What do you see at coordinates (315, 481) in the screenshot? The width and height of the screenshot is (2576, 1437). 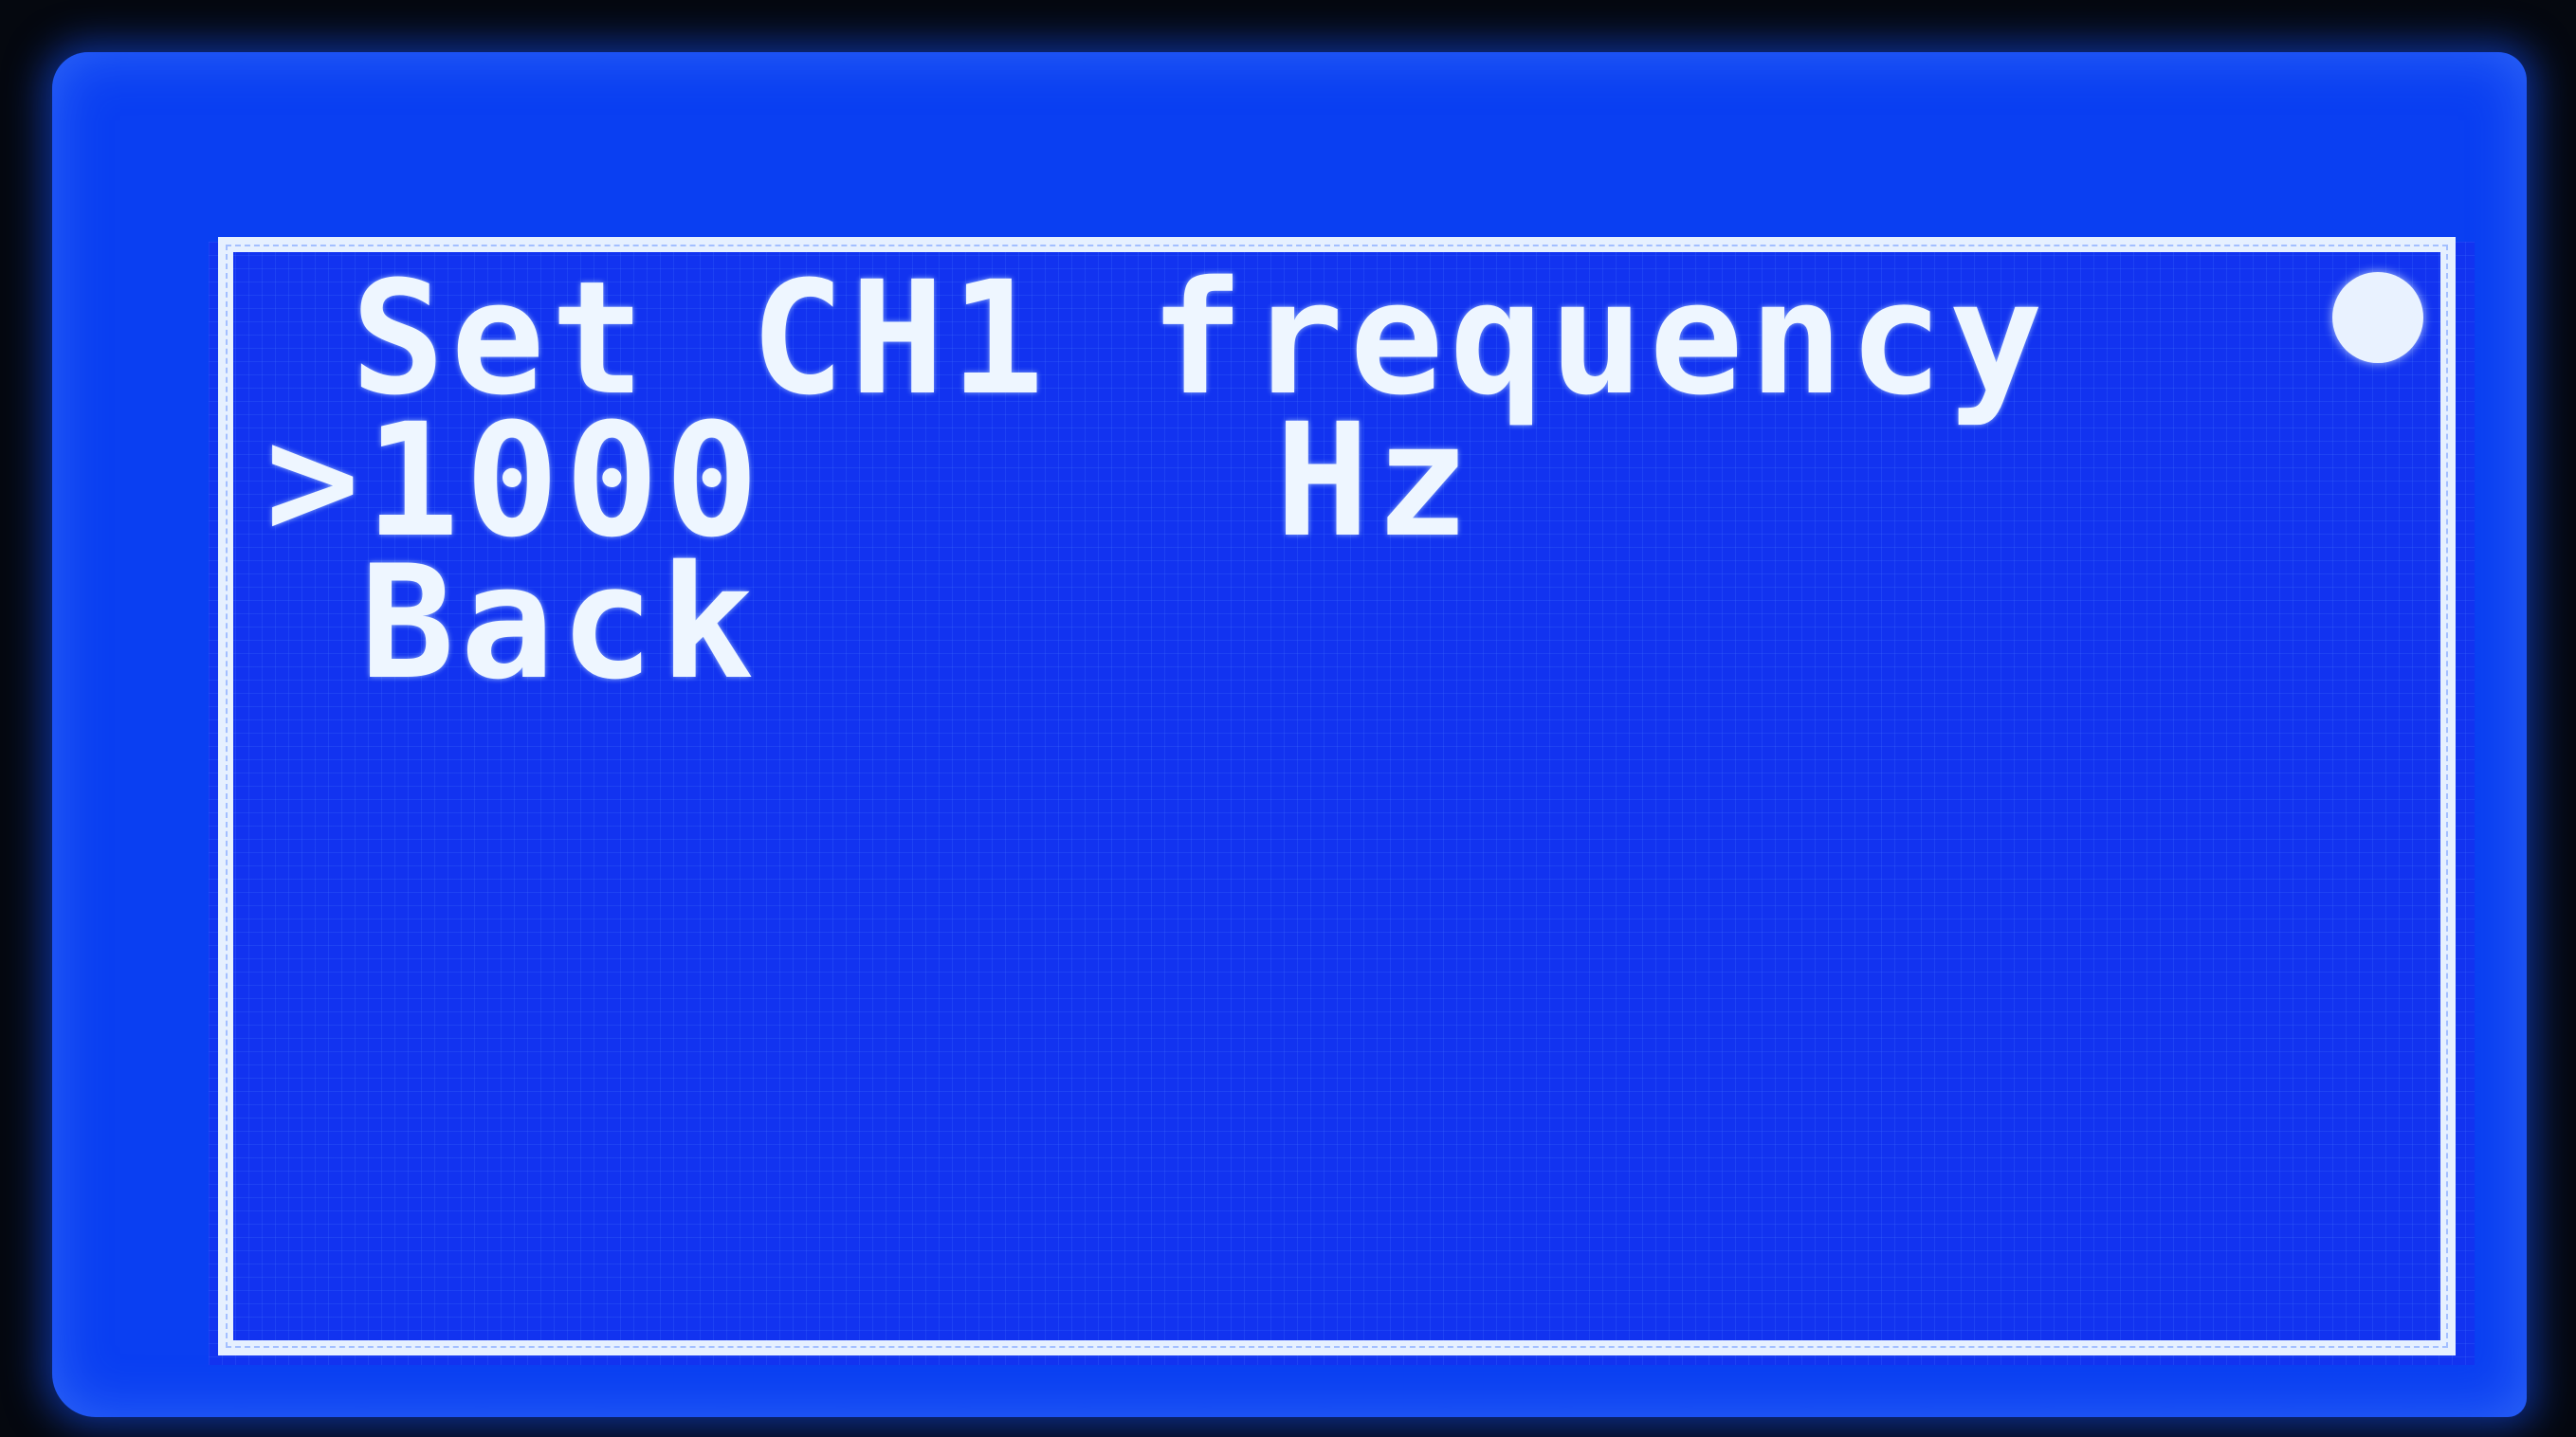 I see `selection-cursor-icon: >` at bounding box center [315, 481].